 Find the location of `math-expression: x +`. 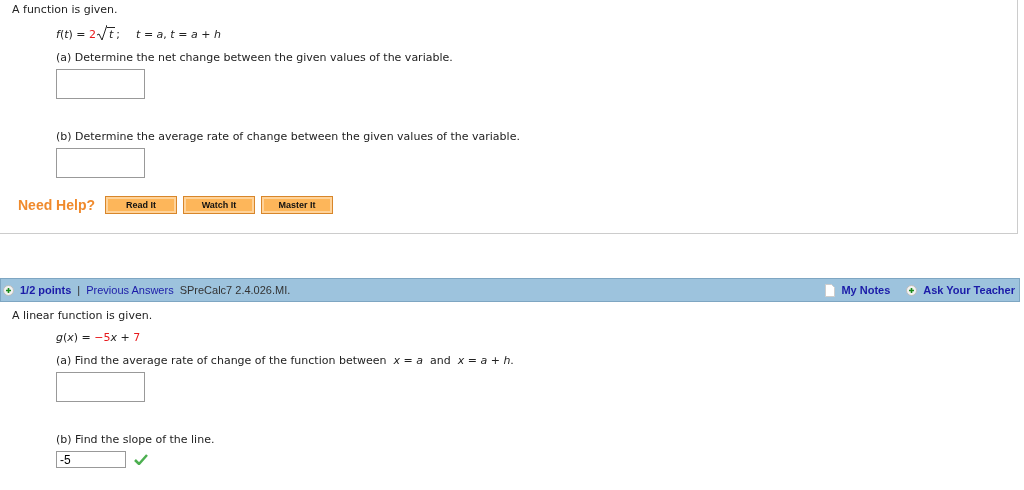

math-expression: x + is located at coordinates (120, 337).